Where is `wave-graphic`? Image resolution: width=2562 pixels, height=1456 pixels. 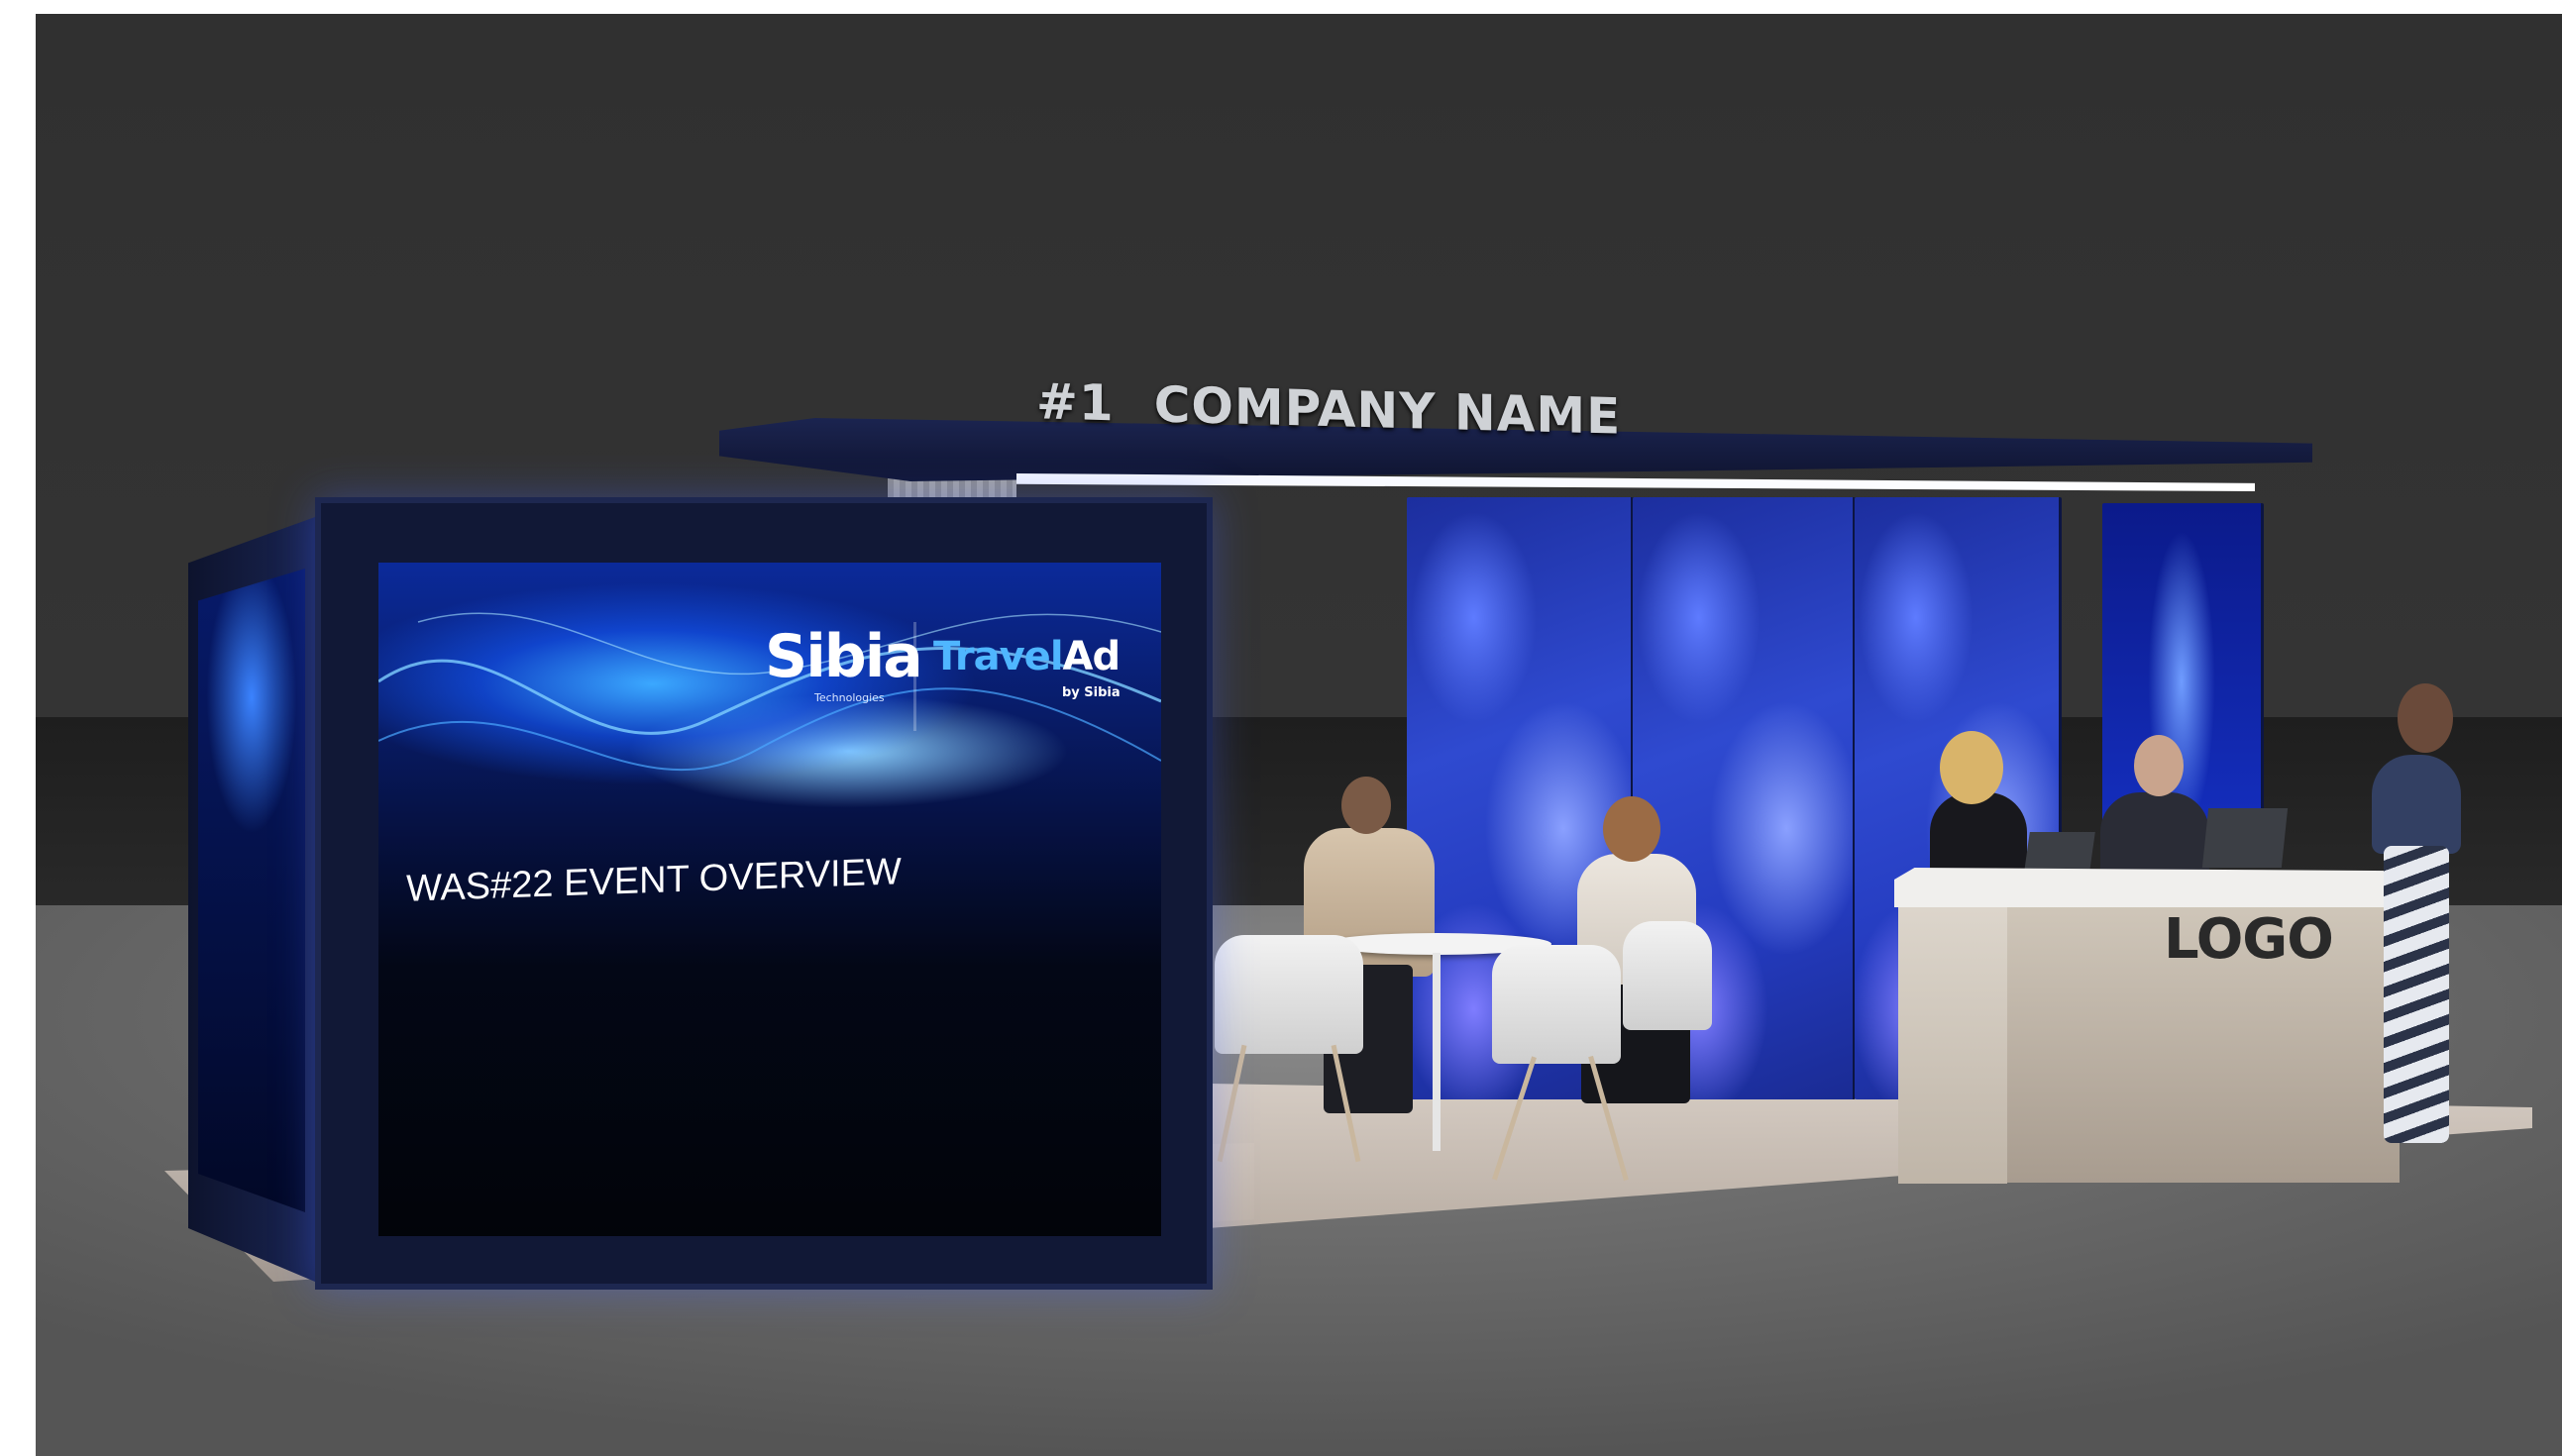
wave-graphic is located at coordinates (769, 691).